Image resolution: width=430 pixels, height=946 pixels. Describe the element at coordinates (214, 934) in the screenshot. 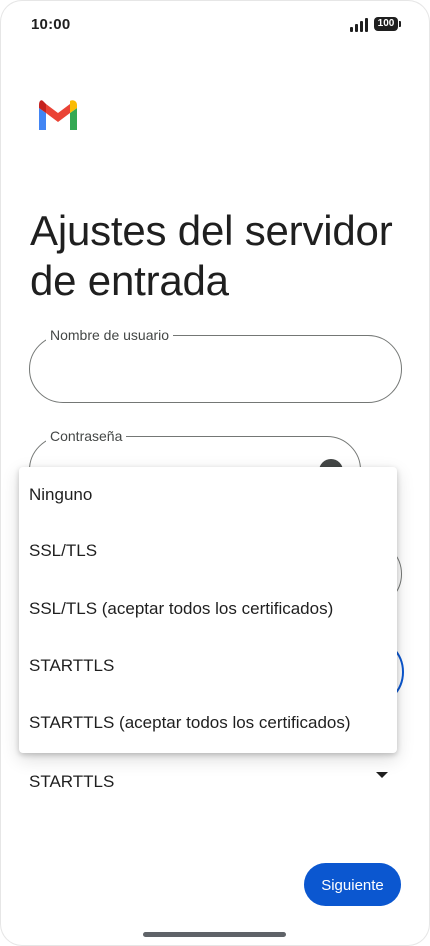

I see `home-indicator` at that location.